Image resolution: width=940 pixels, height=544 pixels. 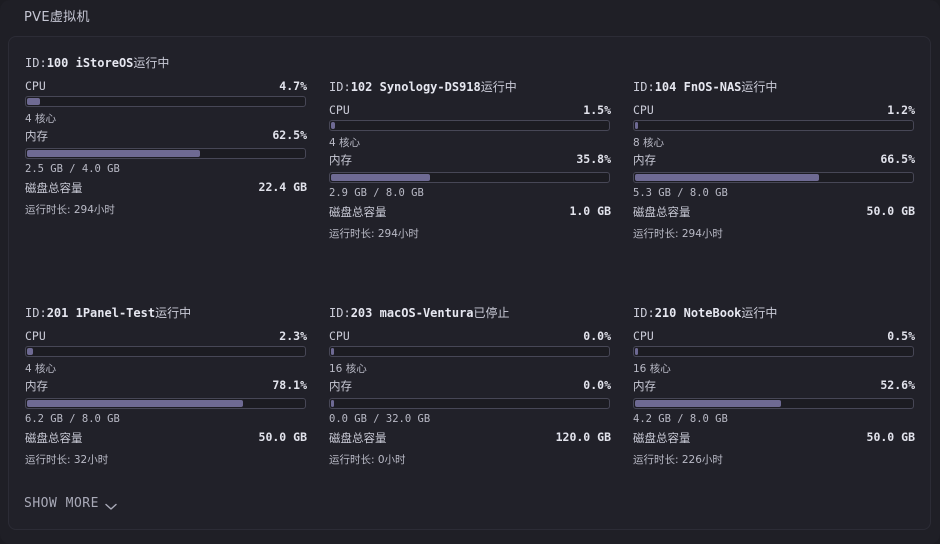 What do you see at coordinates (590, 211) in the screenshot?
I see `disk-value: 1.0 GB` at bounding box center [590, 211].